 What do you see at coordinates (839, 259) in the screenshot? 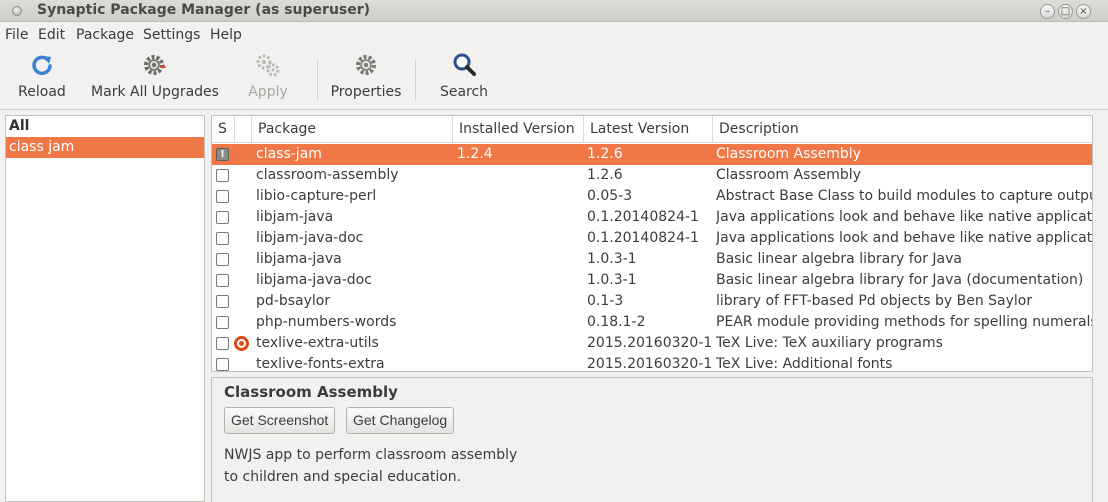
I see `package-description: Basic linear algebra library for Java` at bounding box center [839, 259].